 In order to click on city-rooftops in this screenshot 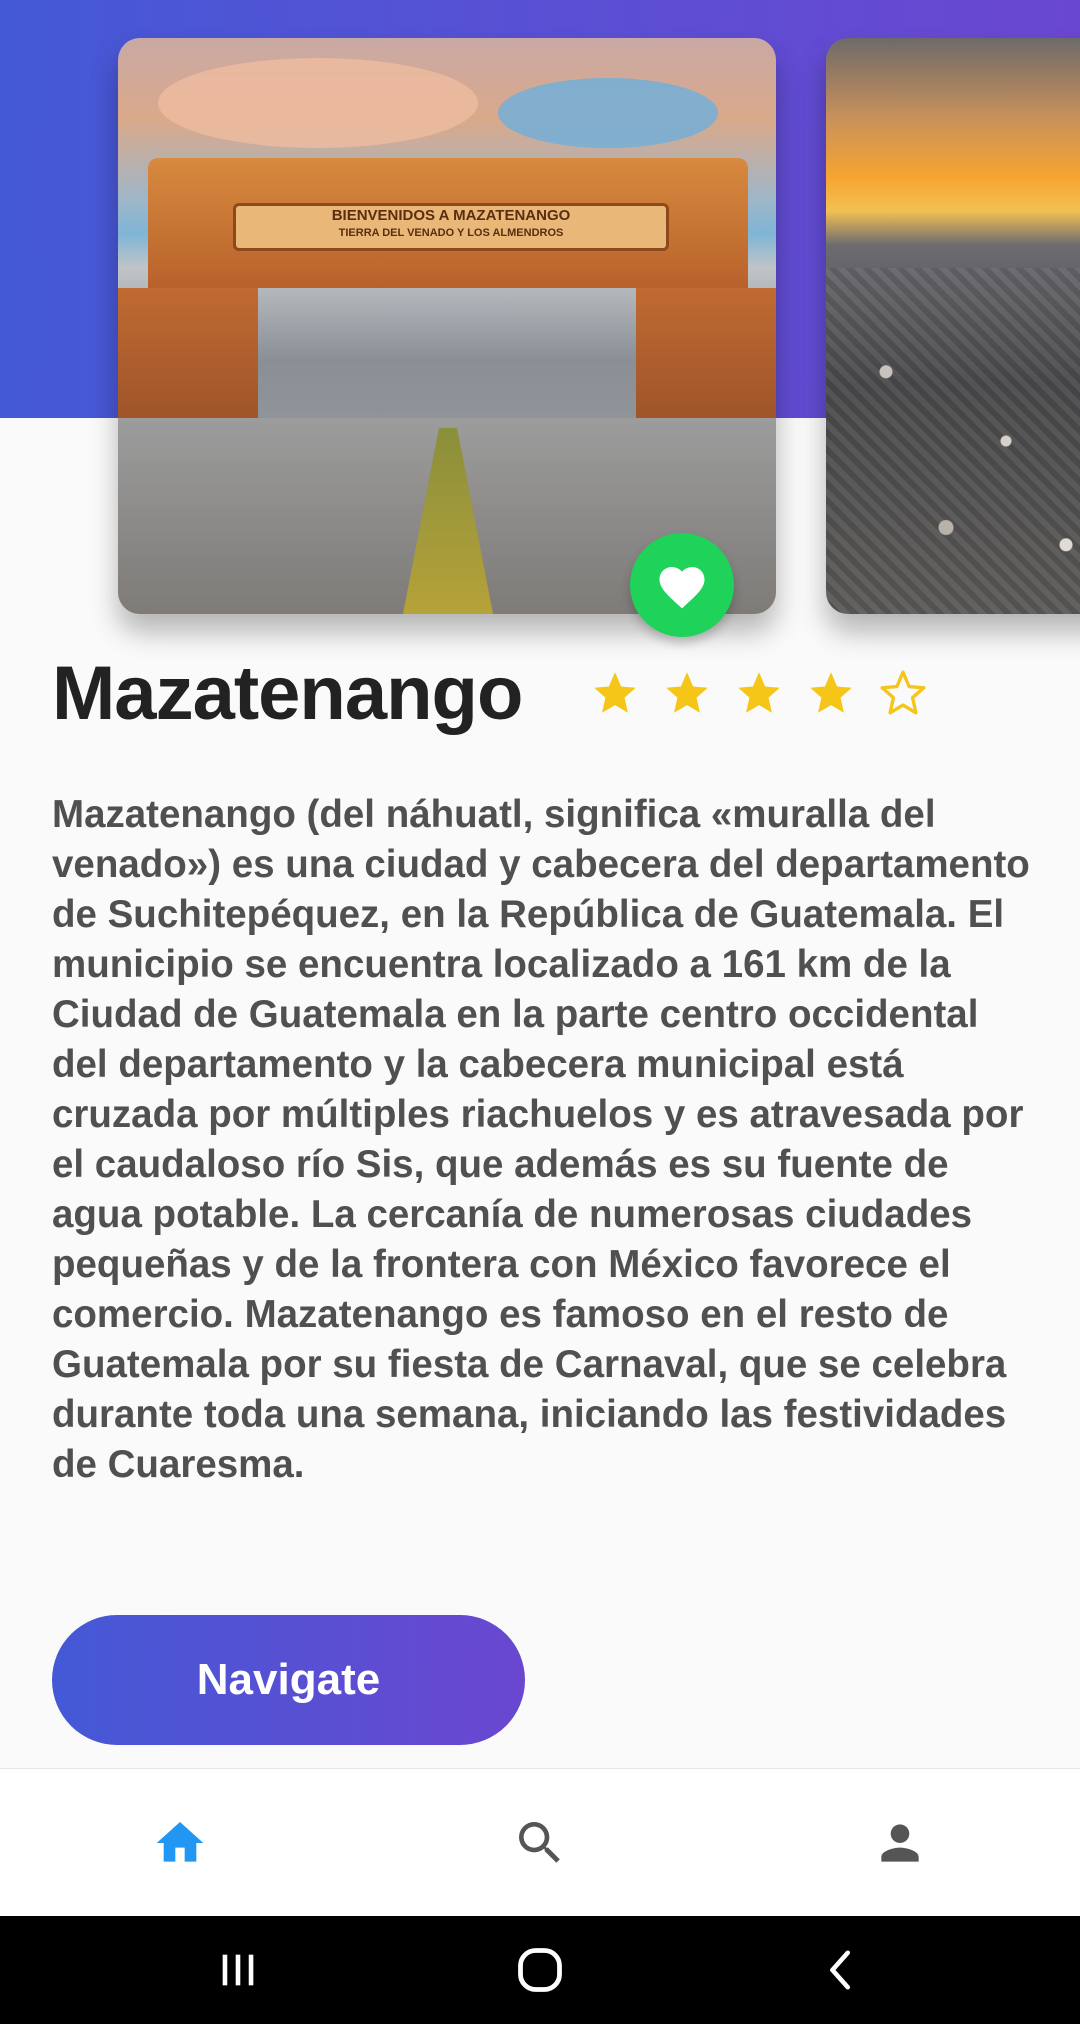, I will do `click(953, 441)`.